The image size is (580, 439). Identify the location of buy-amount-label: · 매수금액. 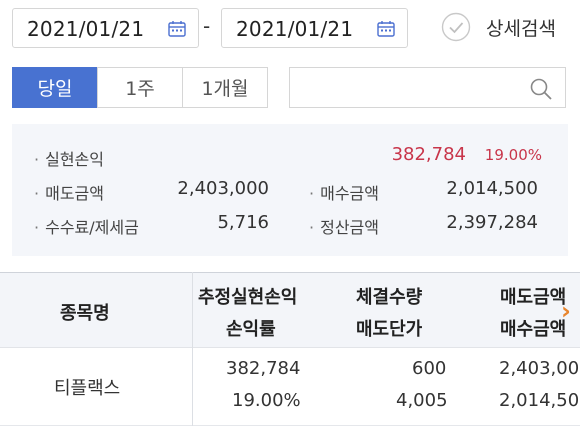
(344, 193).